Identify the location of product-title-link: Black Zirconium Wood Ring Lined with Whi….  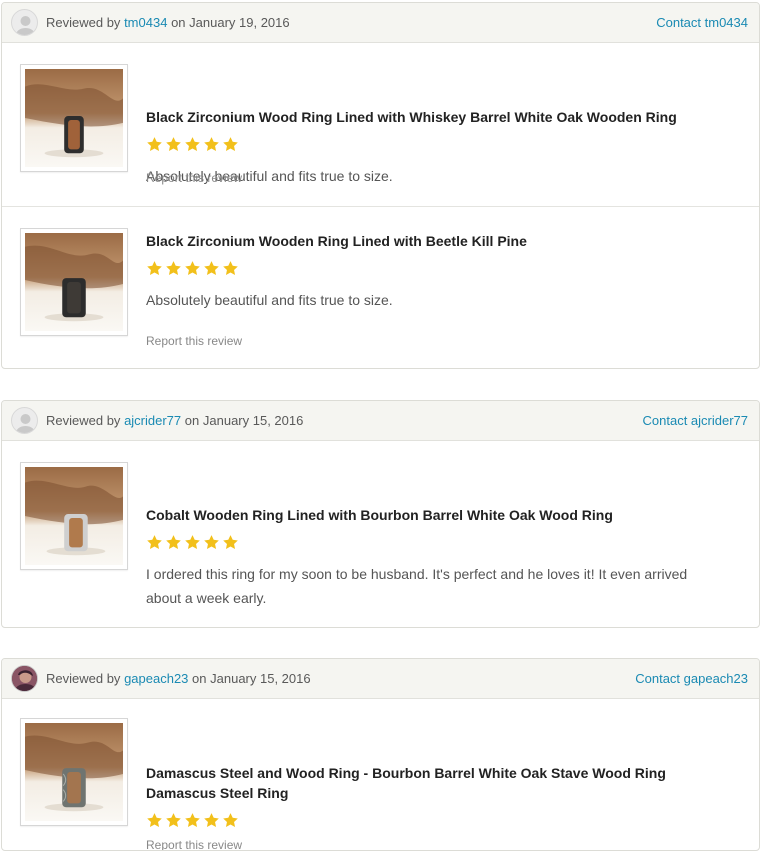
(411, 117).